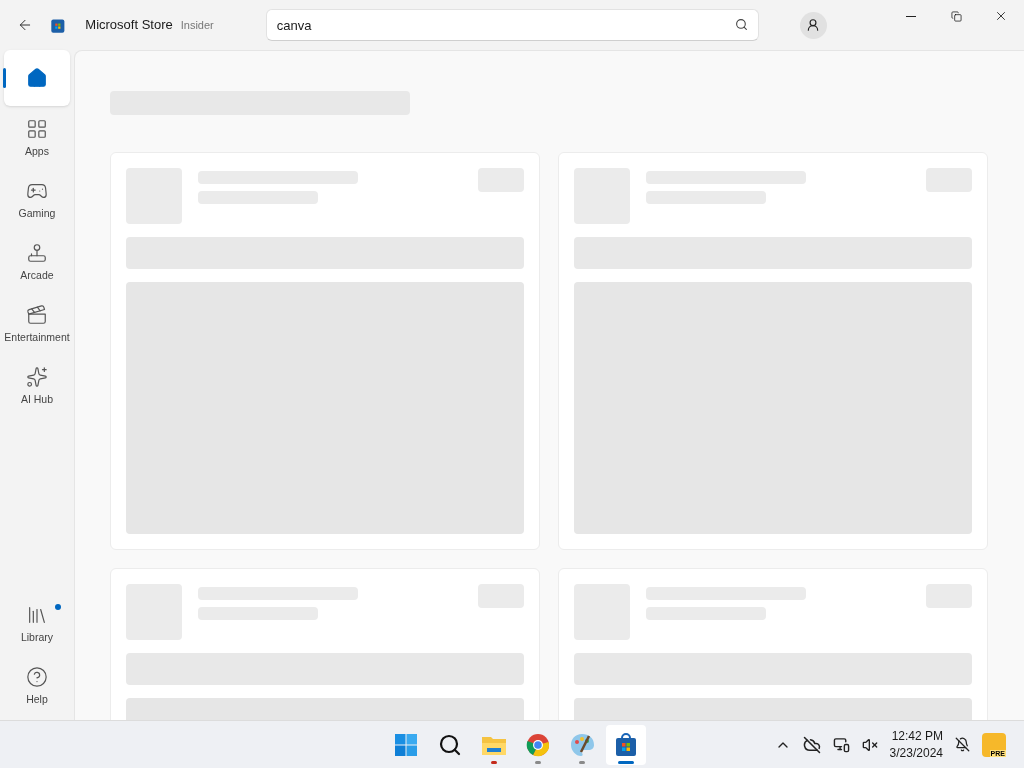 The width and height of the screenshot is (1024, 768). I want to click on person-icon, so click(813, 25).